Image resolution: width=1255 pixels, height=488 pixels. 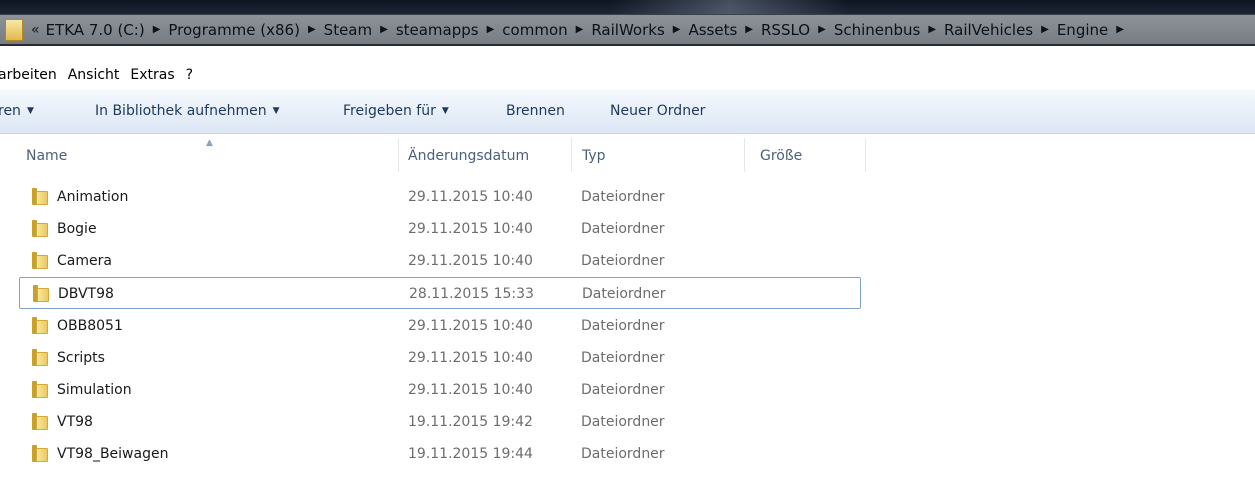 What do you see at coordinates (86, 294) in the screenshot?
I see `file-name: DBVT98` at bounding box center [86, 294].